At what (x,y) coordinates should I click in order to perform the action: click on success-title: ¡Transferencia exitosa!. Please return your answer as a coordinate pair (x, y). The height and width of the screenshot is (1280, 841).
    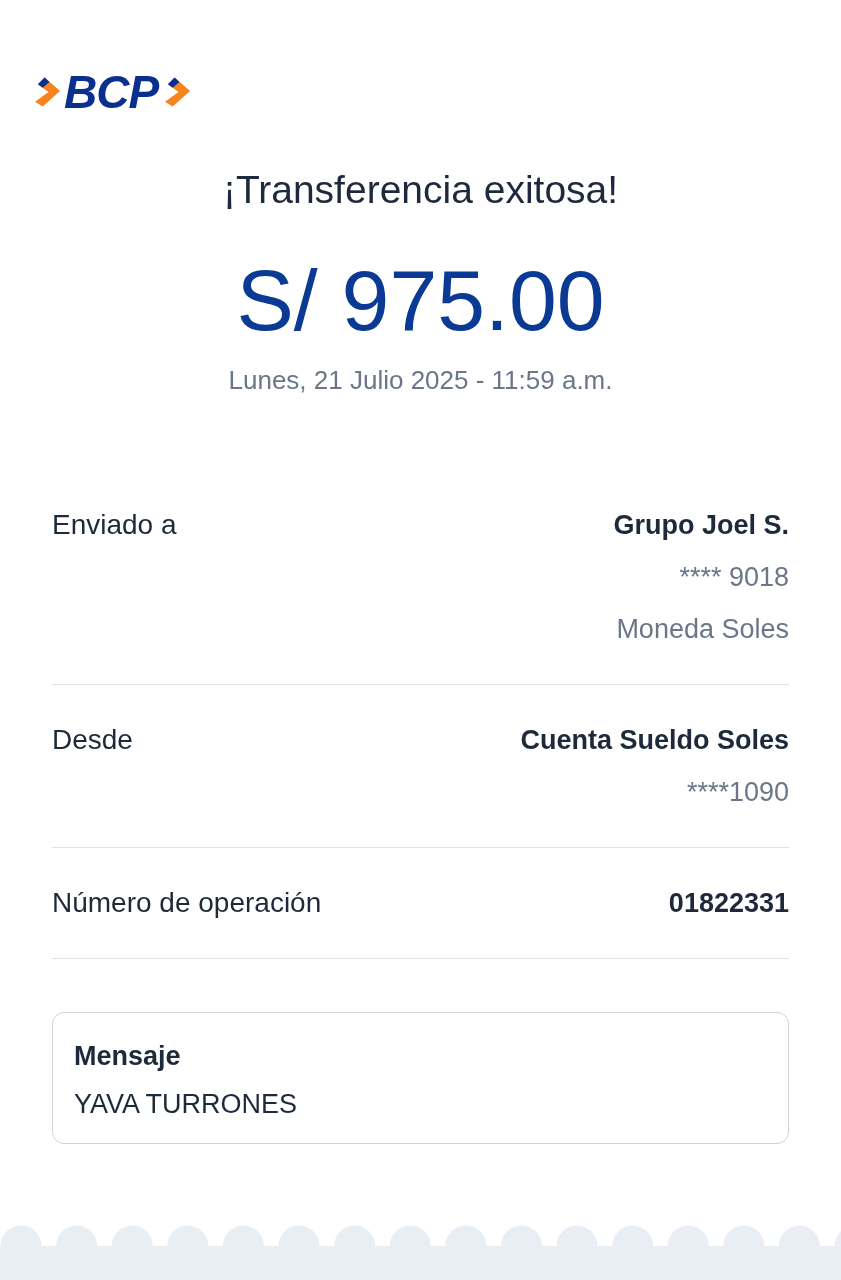
    Looking at the image, I should click on (420, 190).